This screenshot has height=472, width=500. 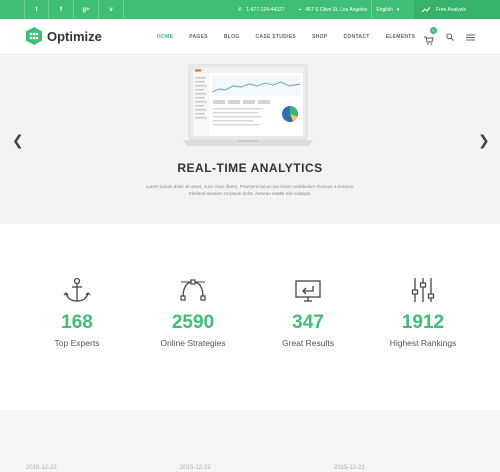 I want to click on nav-pages: PAGES, so click(x=198, y=37).